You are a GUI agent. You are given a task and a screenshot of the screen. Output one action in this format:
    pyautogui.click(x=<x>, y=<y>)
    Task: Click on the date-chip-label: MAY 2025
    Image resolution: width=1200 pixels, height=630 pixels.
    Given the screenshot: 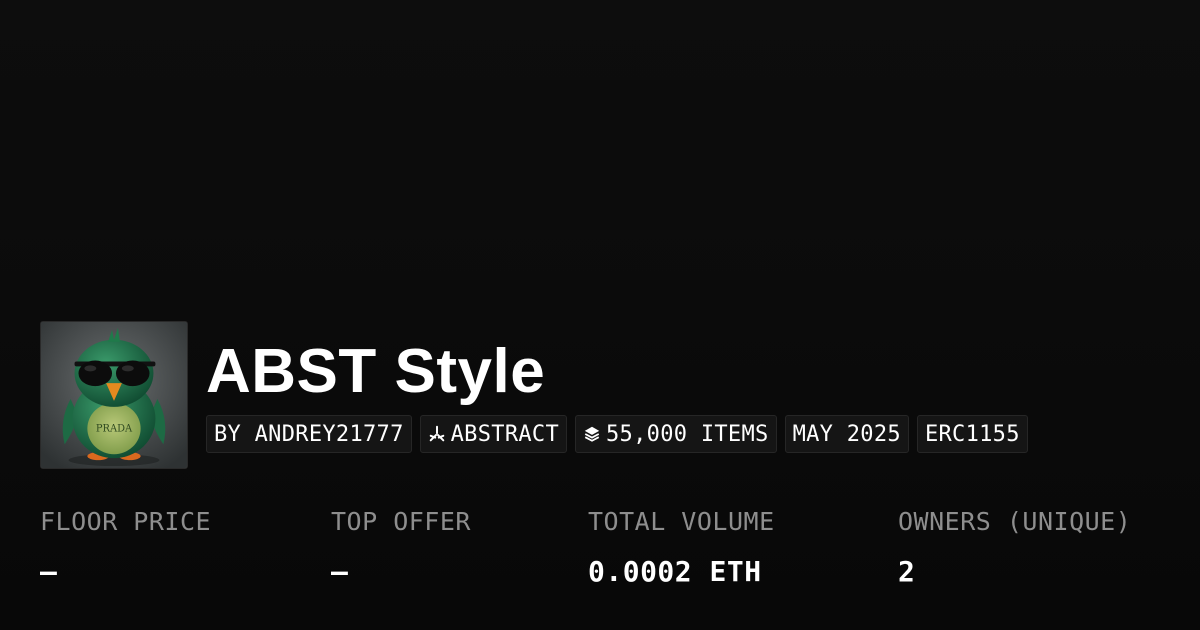 What is the action you would take?
    pyautogui.click(x=846, y=434)
    